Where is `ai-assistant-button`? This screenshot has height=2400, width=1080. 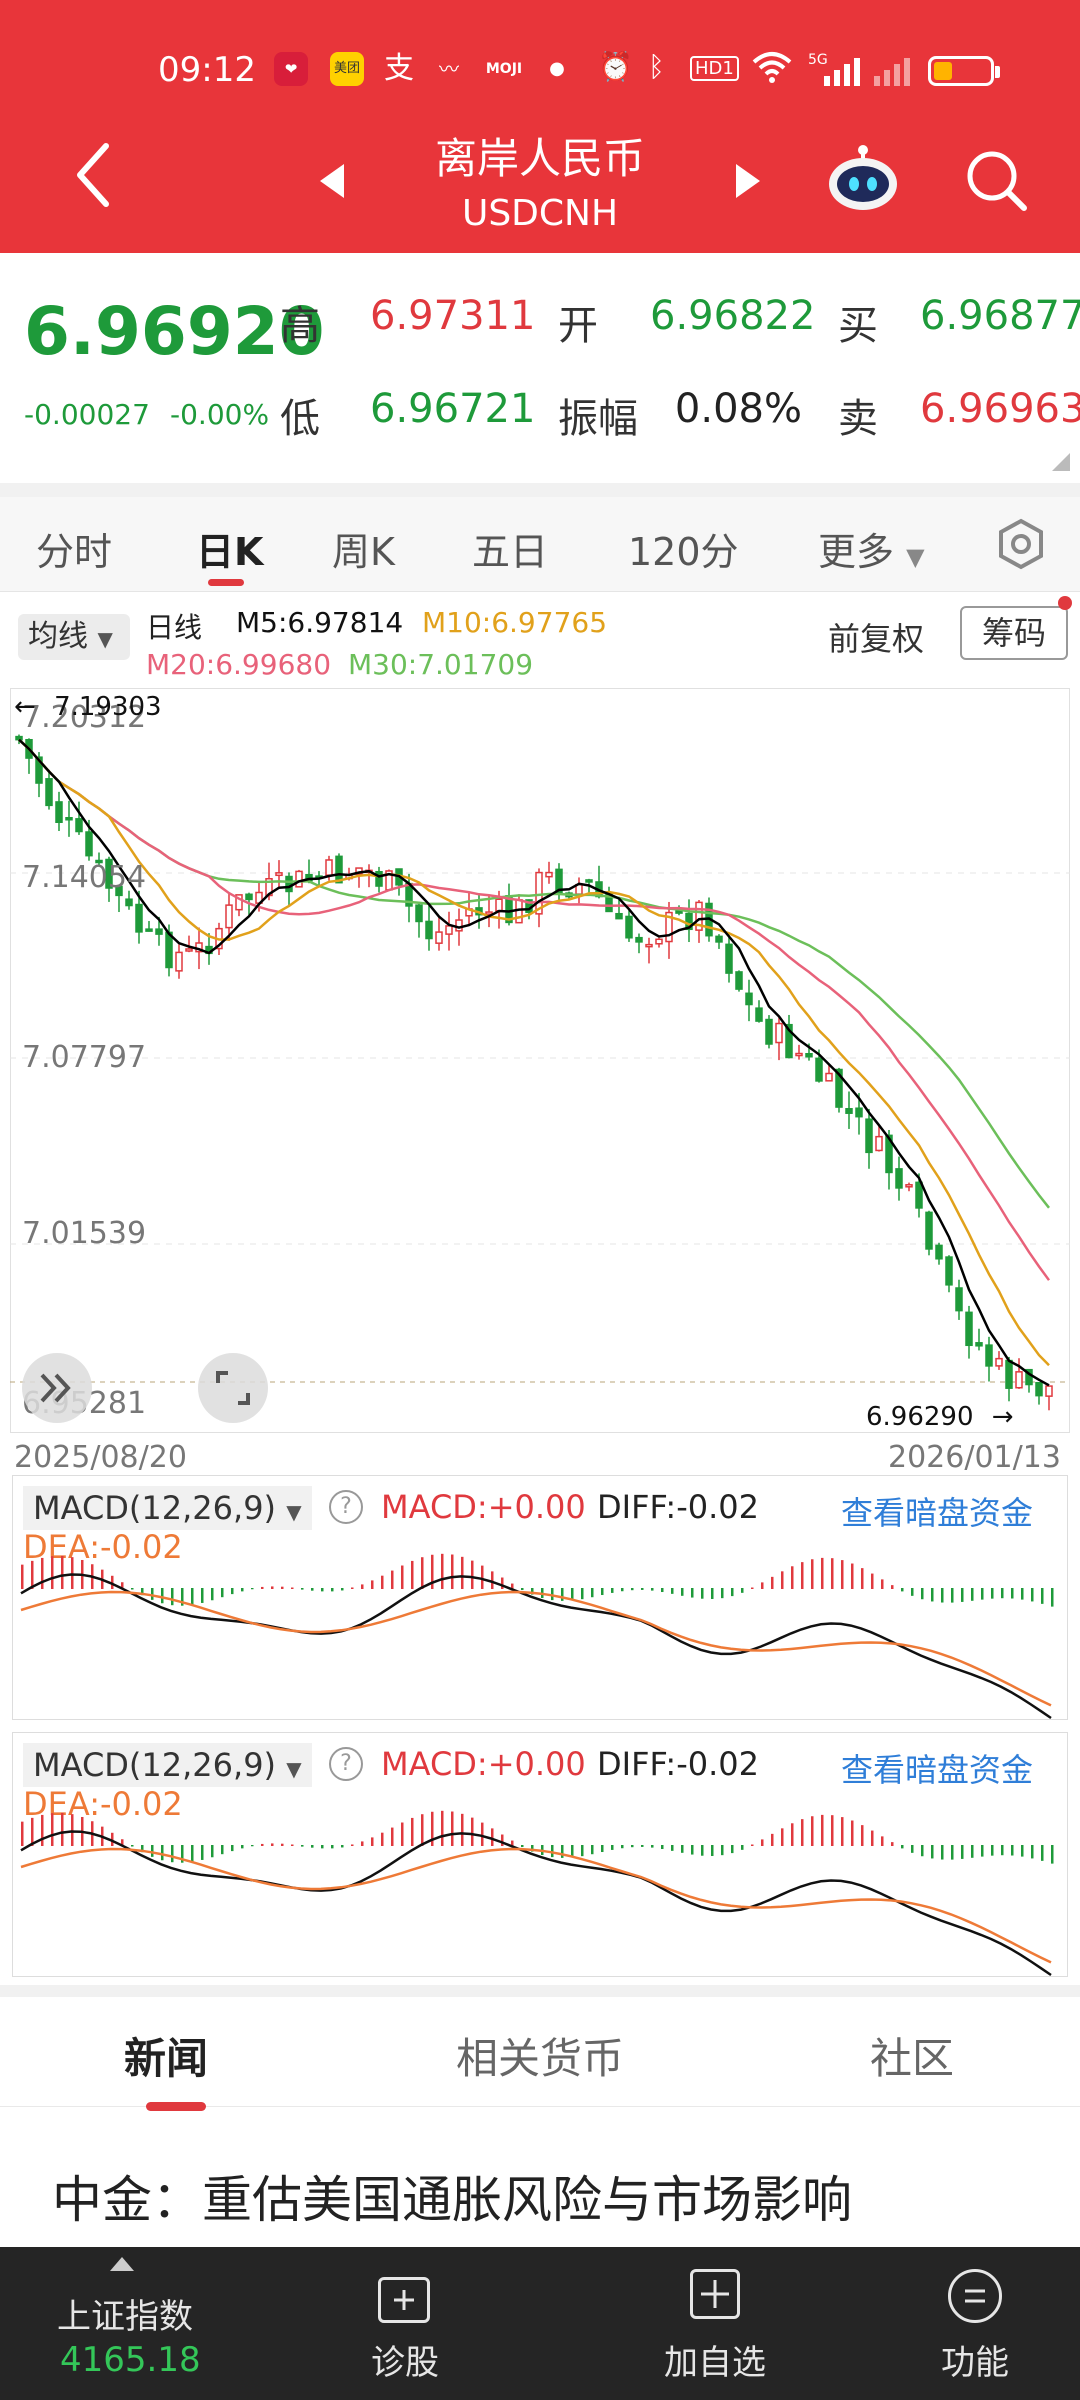
ai-assistant-button is located at coordinates (863, 177).